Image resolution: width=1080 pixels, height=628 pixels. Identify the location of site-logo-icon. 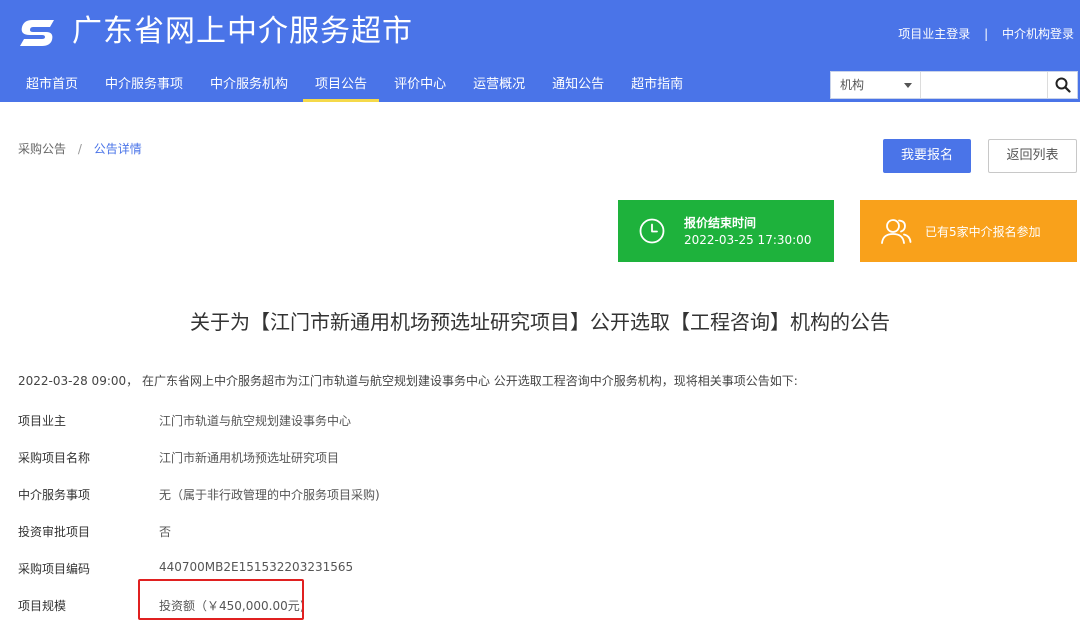
(38, 32).